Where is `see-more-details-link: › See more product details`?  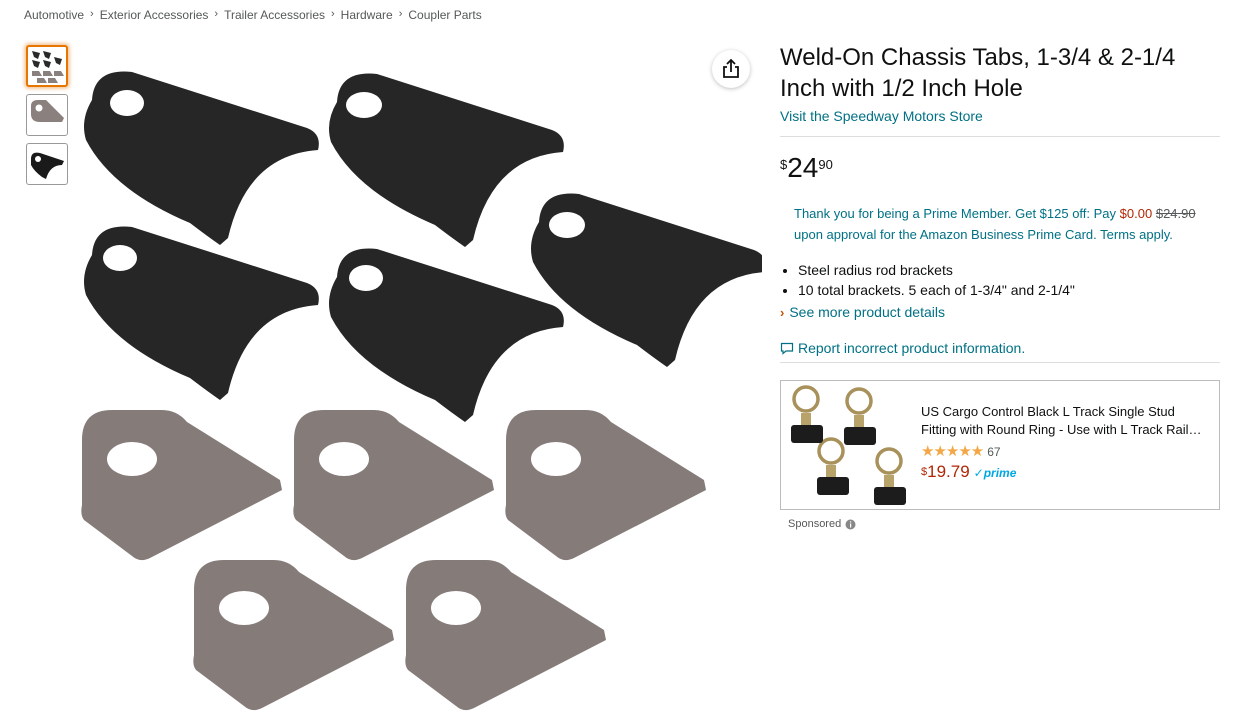
see-more-details-link: › See more product details is located at coordinates (1000, 312).